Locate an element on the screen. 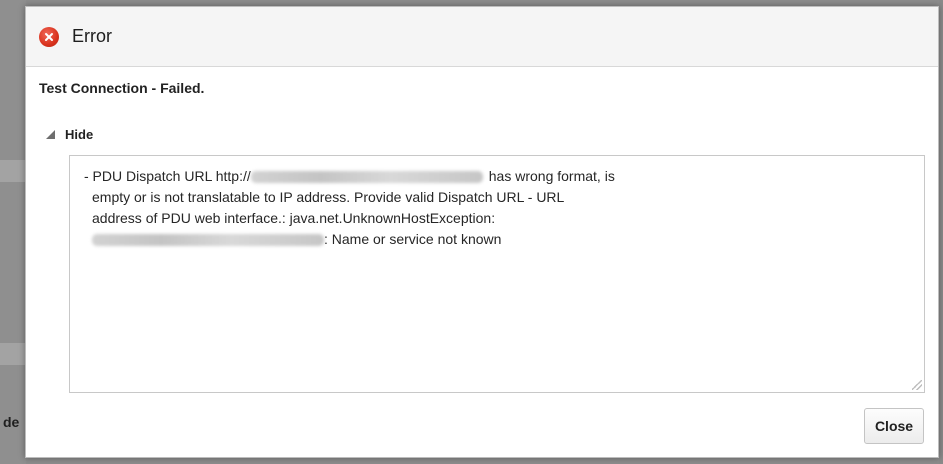 The height and width of the screenshot is (464, 943). hide-details-label: Hide is located at coordinates (79, 134).